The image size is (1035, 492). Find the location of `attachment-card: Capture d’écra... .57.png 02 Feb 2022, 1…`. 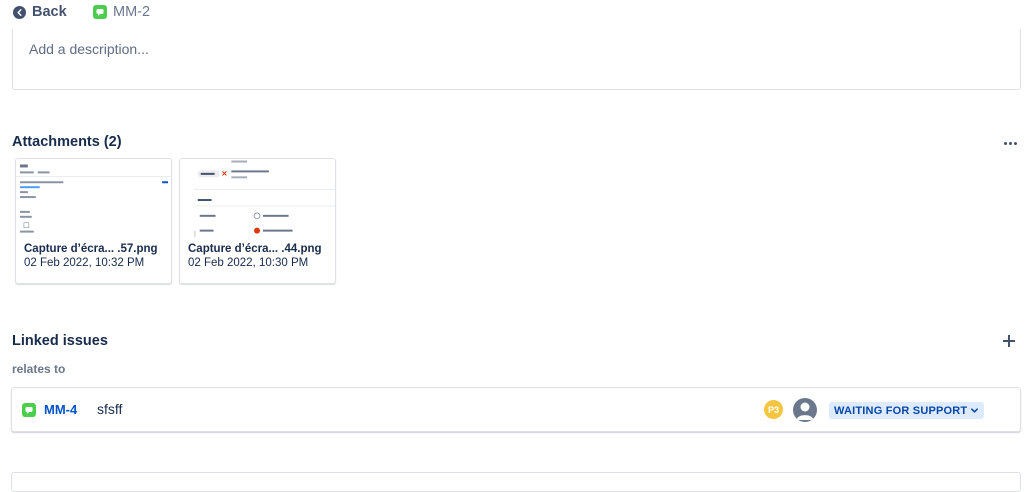

attachment-card: Capture d’écra... .57.png 02 Feb 2022, 1… is located at coordinates (93, 221).